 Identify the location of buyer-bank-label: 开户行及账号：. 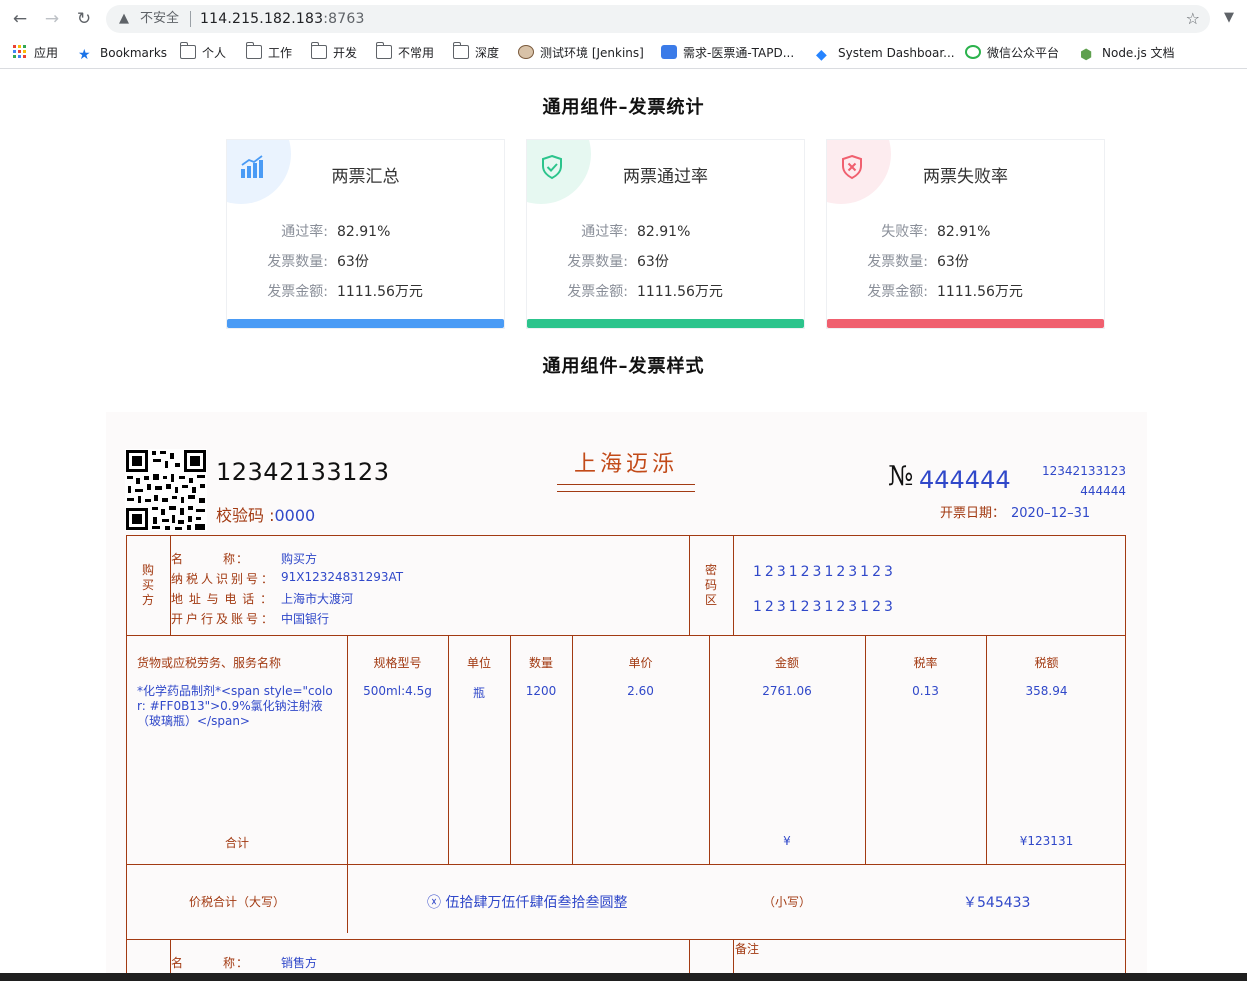
(224, 619).